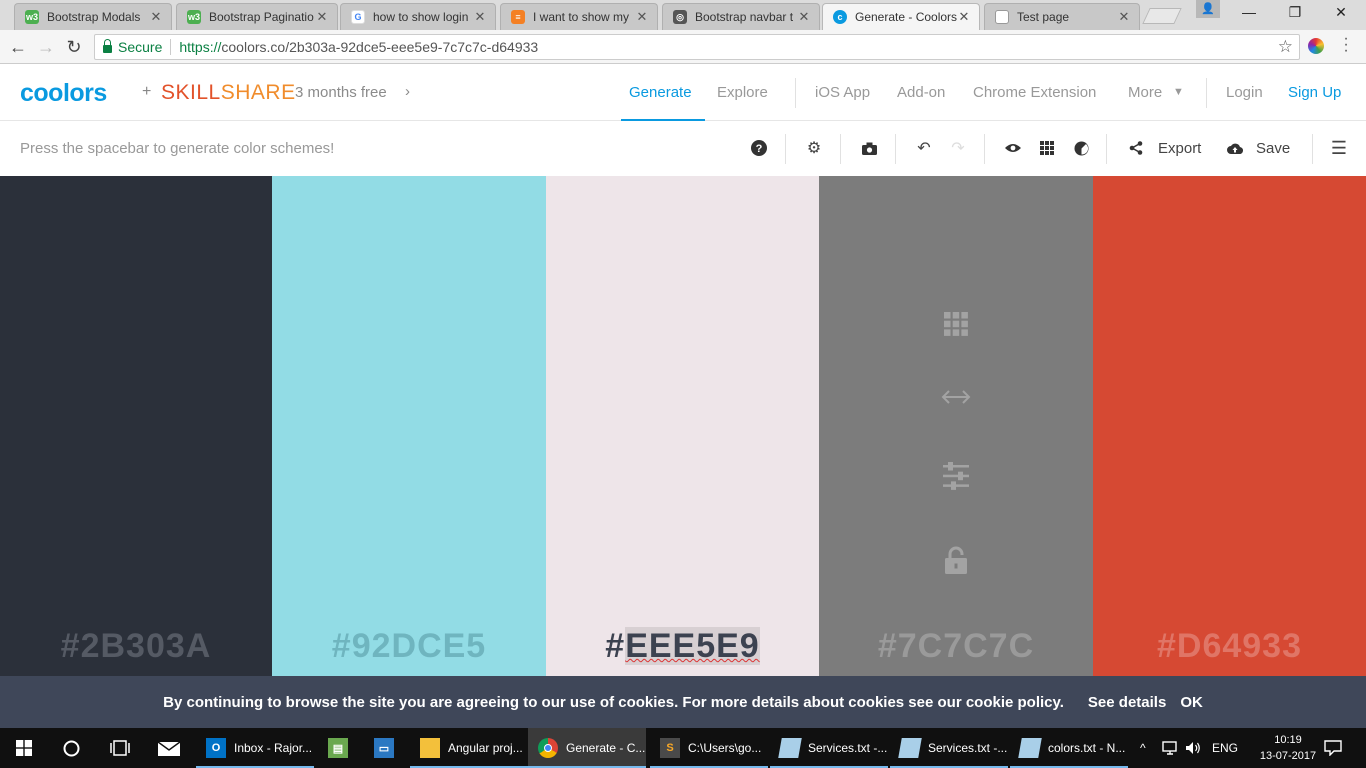  I want to click on browser-tab: G how to show login ✕, so click(418, 16).